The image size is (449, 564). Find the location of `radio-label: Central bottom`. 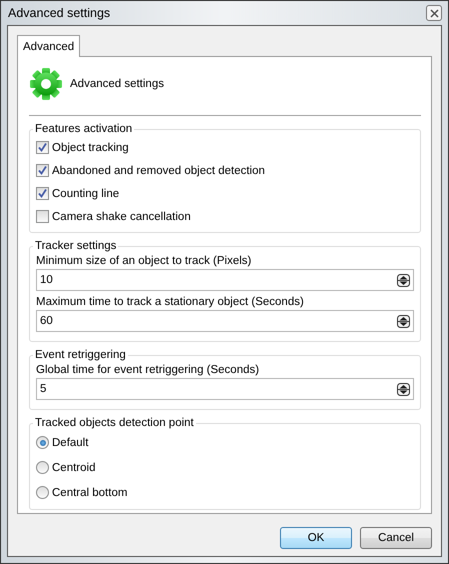

radio-label: Central bottom is located at coordinates (90, 492).